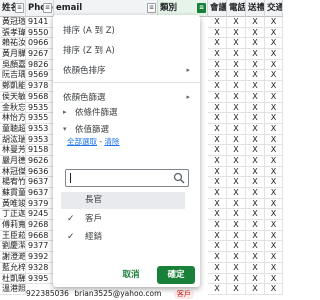  Describe the element at coordinates (13, 97) in the screenshot. I see `cell-name: 侯天敏` at that location.